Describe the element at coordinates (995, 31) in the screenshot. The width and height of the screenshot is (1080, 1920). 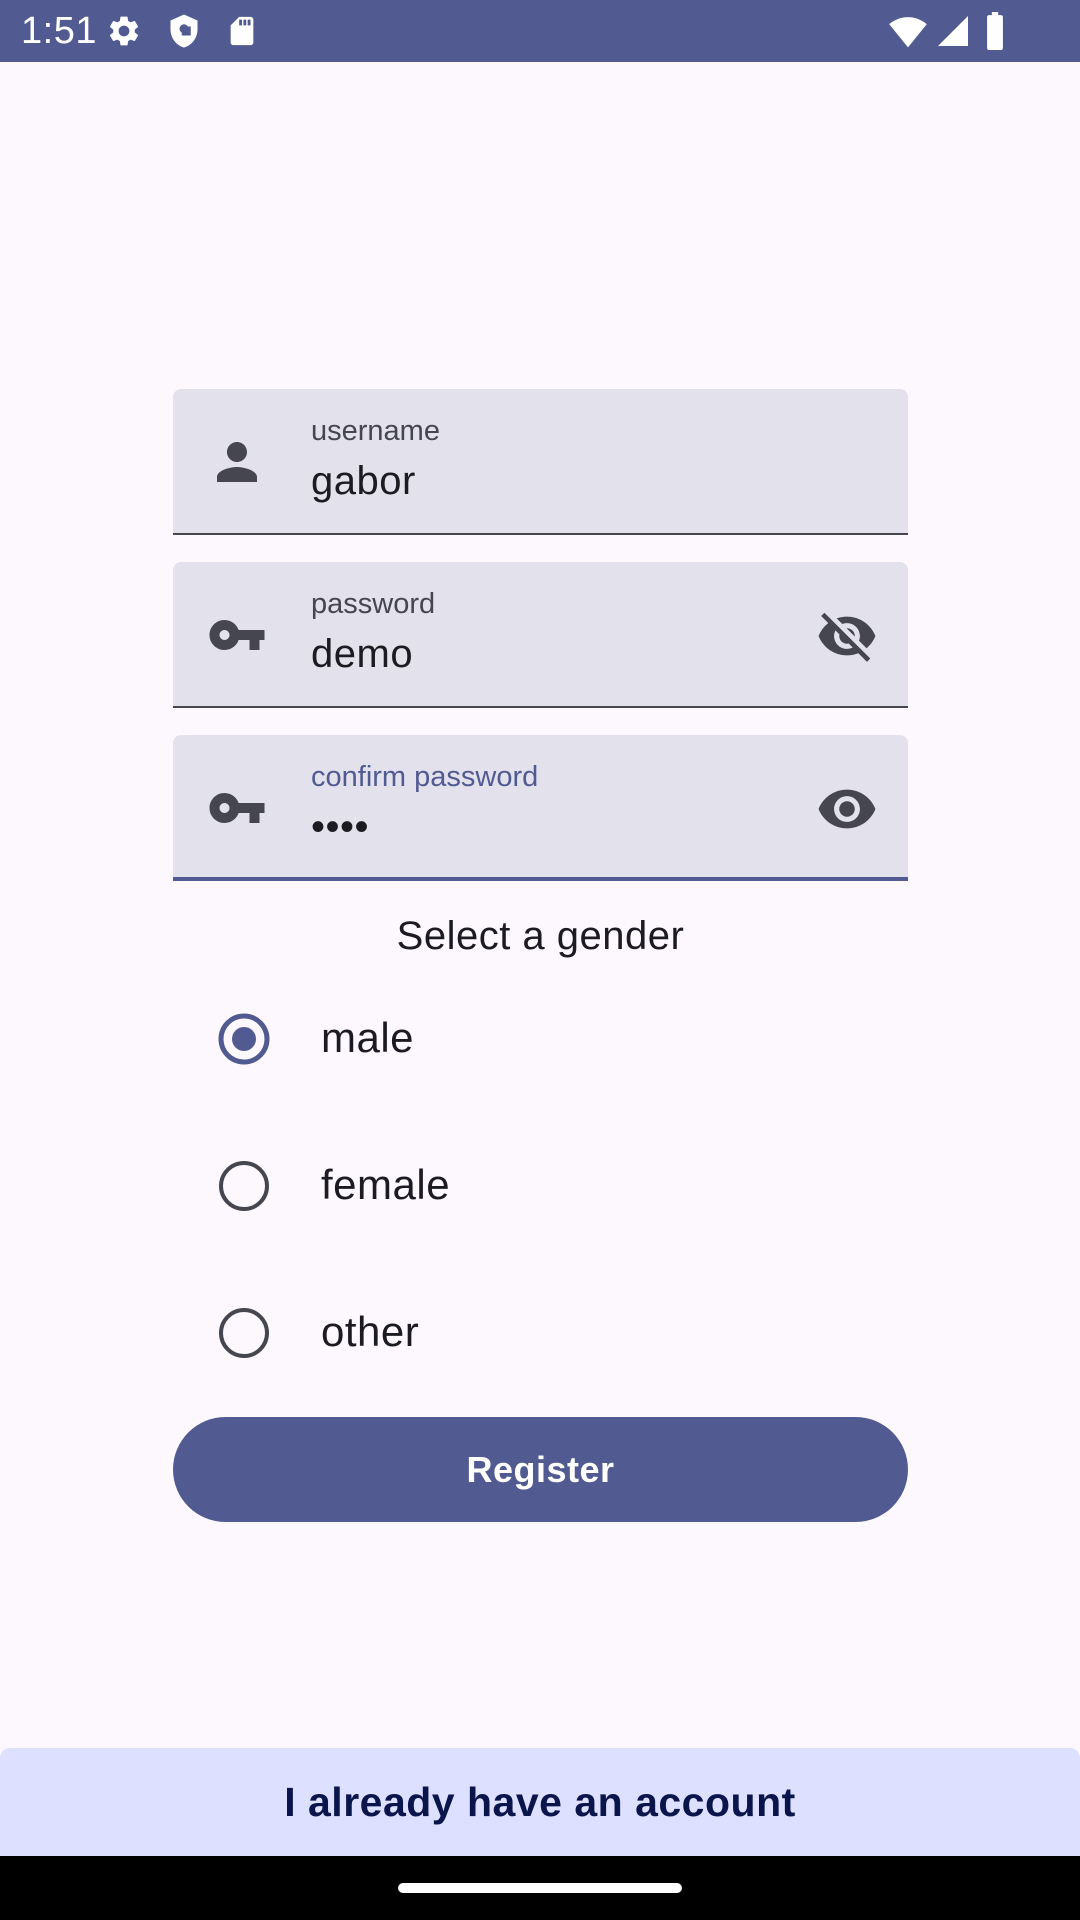
I see `battery-icon` at that location.